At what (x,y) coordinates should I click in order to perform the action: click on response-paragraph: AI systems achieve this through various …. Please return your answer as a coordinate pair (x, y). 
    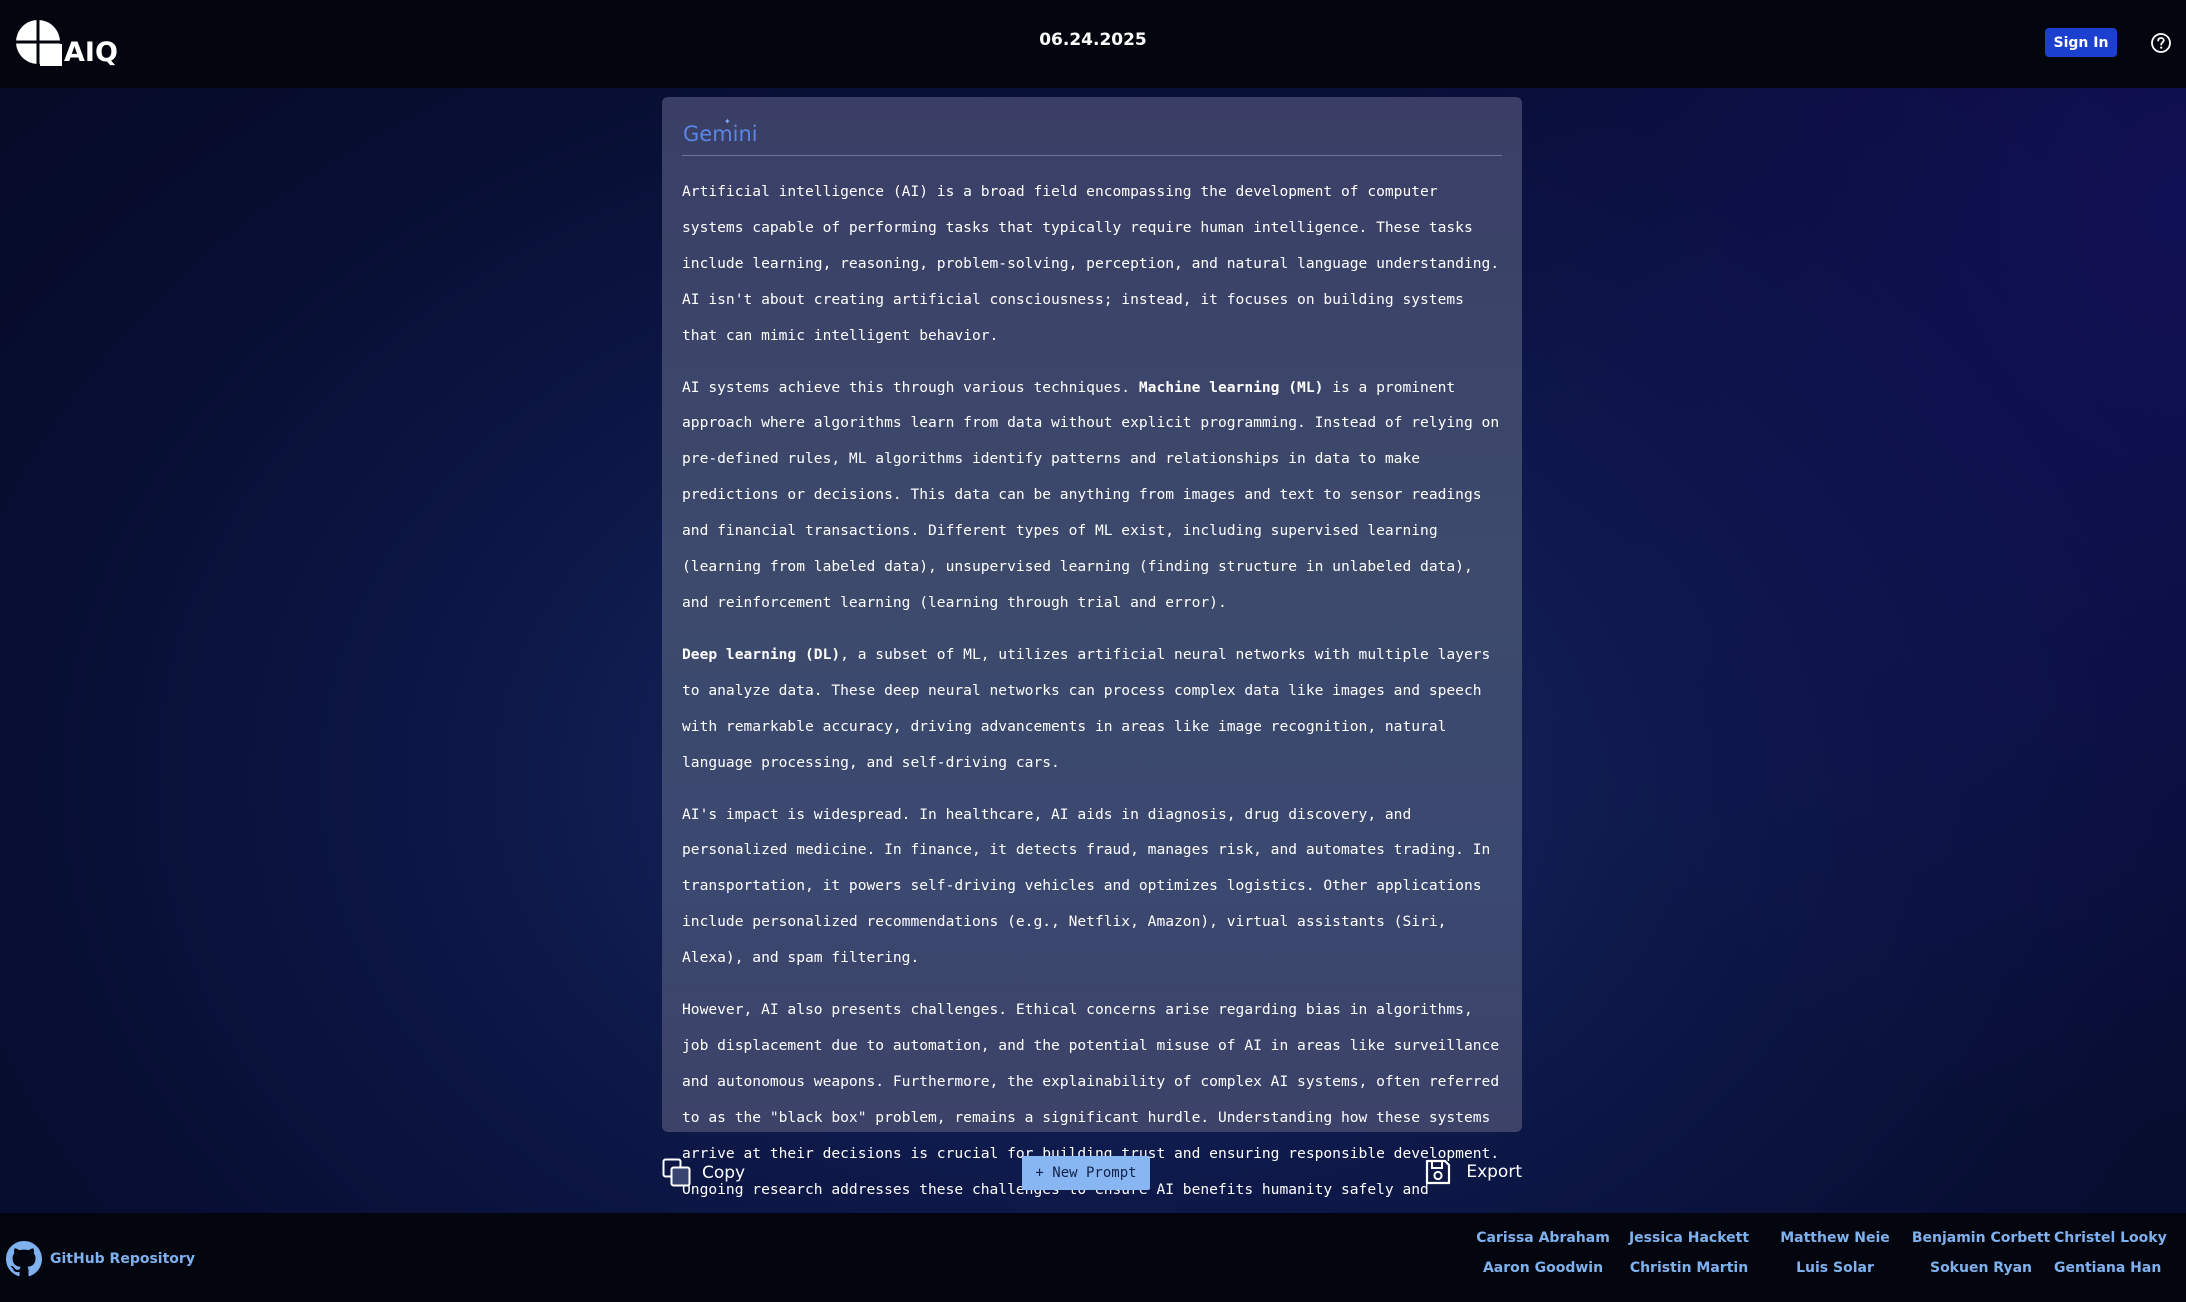
    Looking at the image, I should click on (1091, 494).